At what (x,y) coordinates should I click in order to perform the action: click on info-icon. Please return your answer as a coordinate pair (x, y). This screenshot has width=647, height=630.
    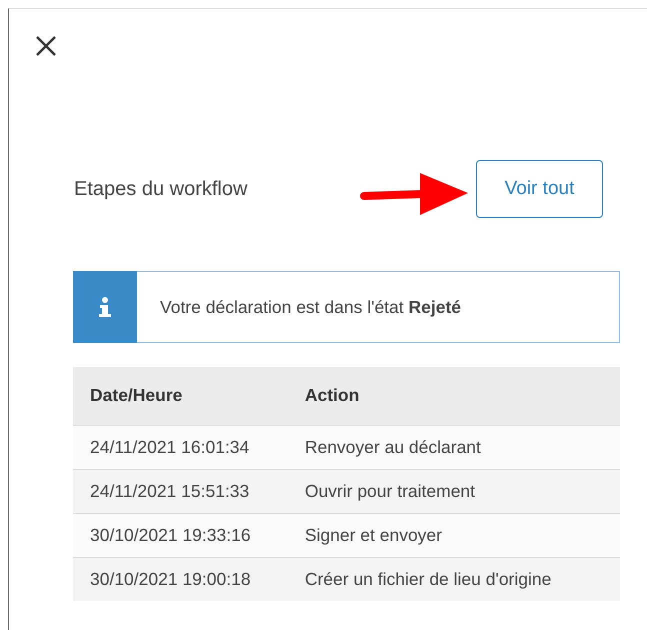
    Looking at the image, I should click on (105, 307).